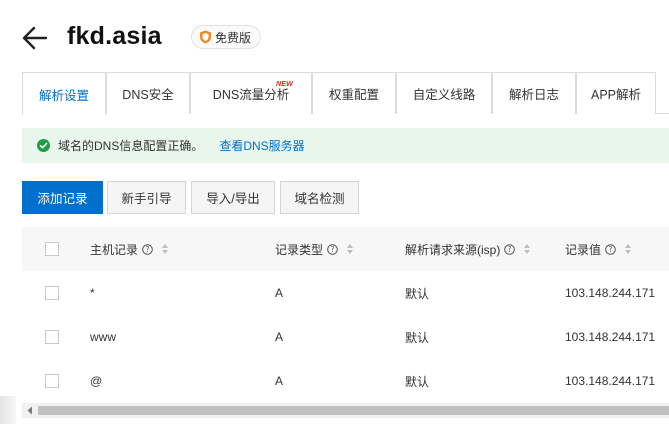 The image size is (669, 424). I want to click on alert-message: 域名的DNS信息配置正确。, so click(131, 146).